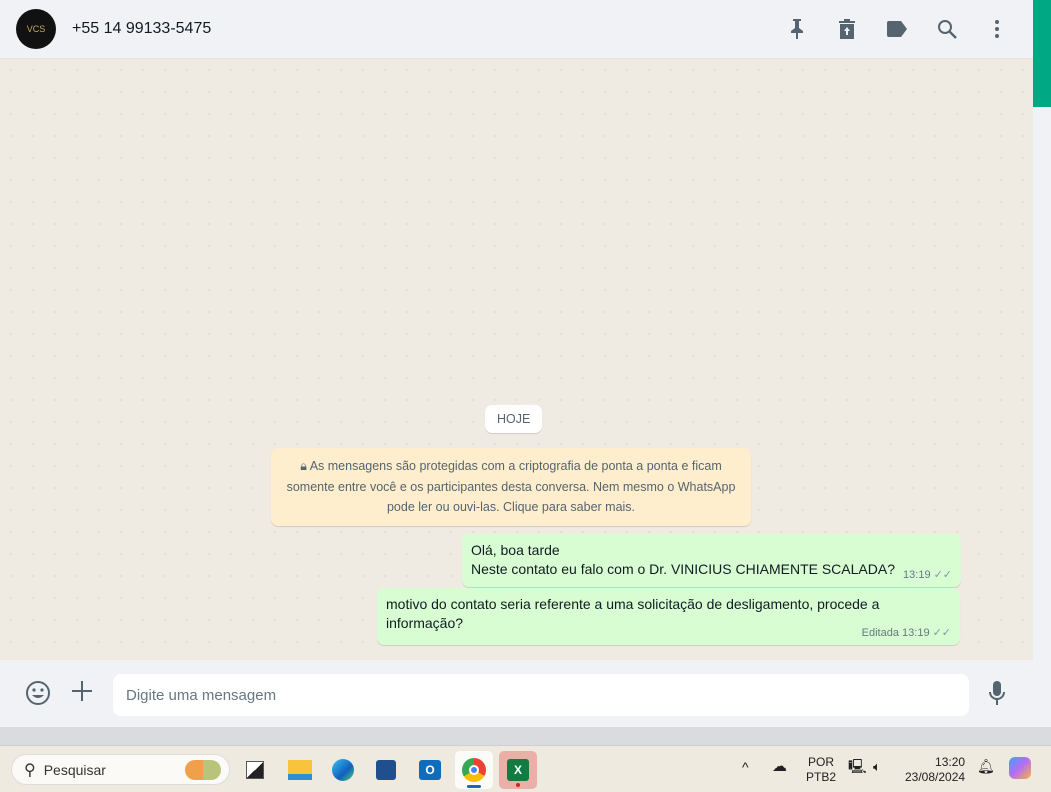 Image resolution: width=1051 pixels, height=792 pixels. Describe the element at coordinates (203, 769) in the screenshot. I see `melon-icon` at that location.